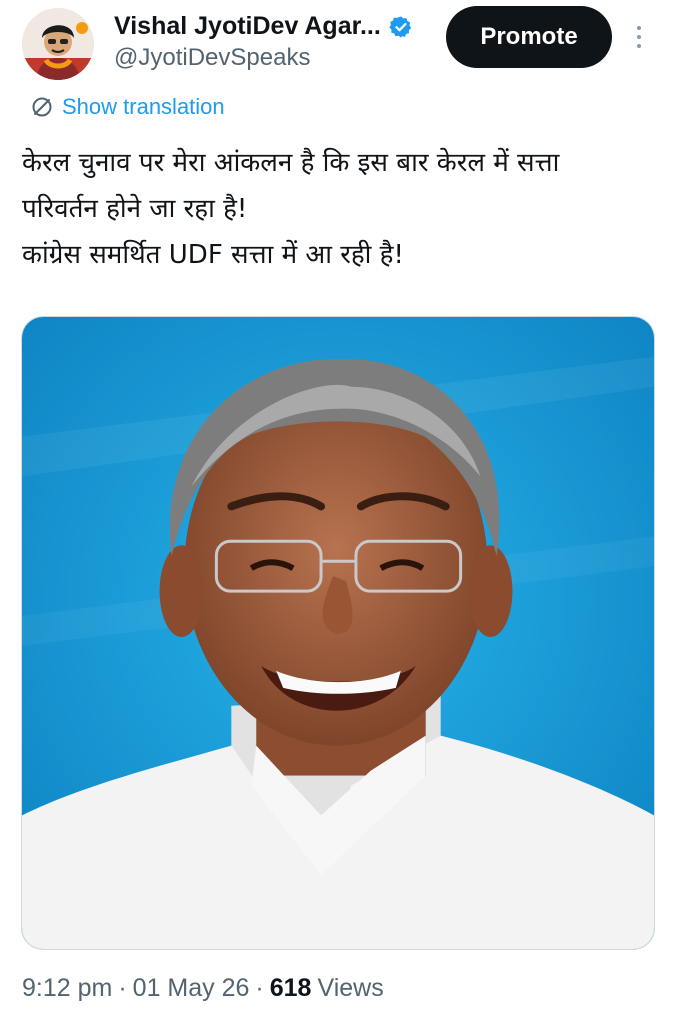 This screenshot has width=674, height=1024. What do you see at coordinates (67, 988) in the screenshot?
I see `tweet-time: 9:12 pm` at bounding box center [67, 988].